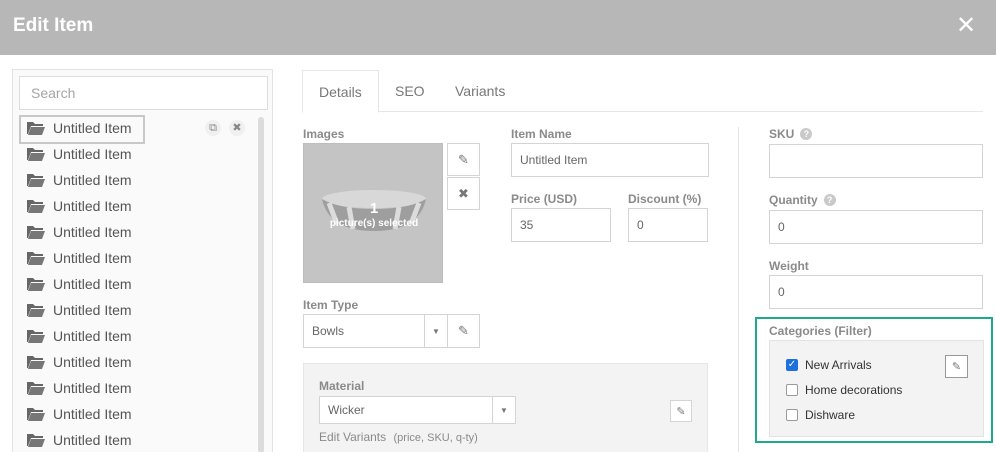 Image resolution: width=996 pixels, height=452 pixels. Describe the element at coordinates (838, 365) in the screenshot. I see `category-label: New Arrivals` at that location.